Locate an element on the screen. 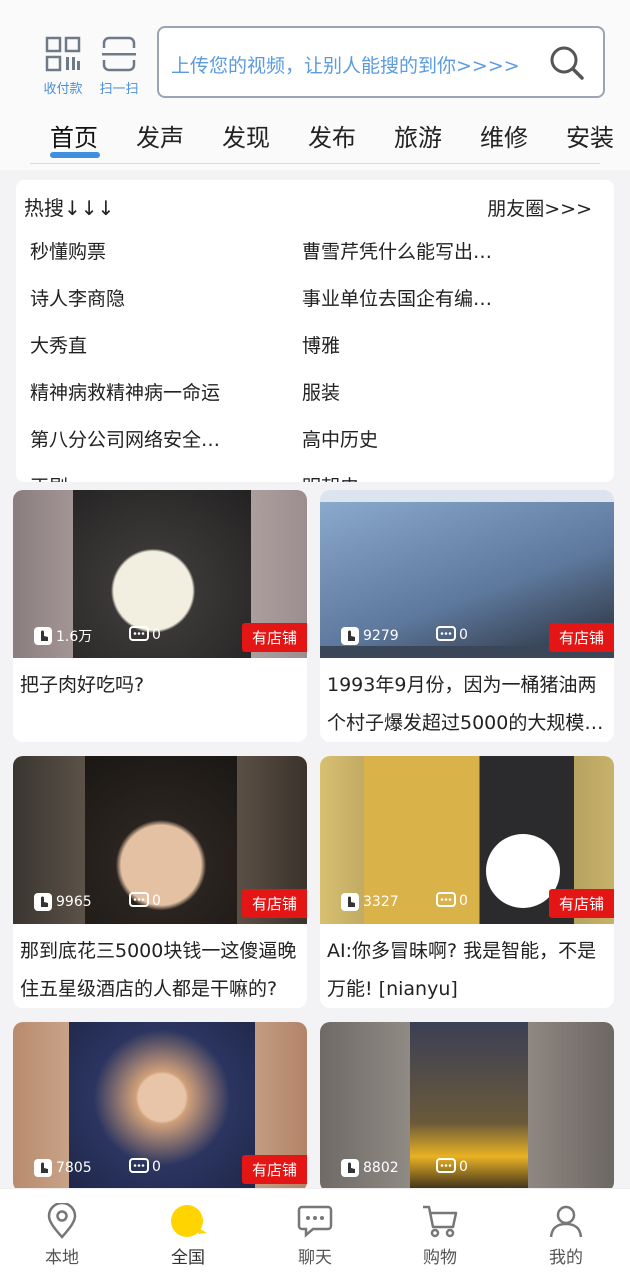 The height and width of the screenshot is (1280, 630). user-icon is located at coordinates (566, 1221).